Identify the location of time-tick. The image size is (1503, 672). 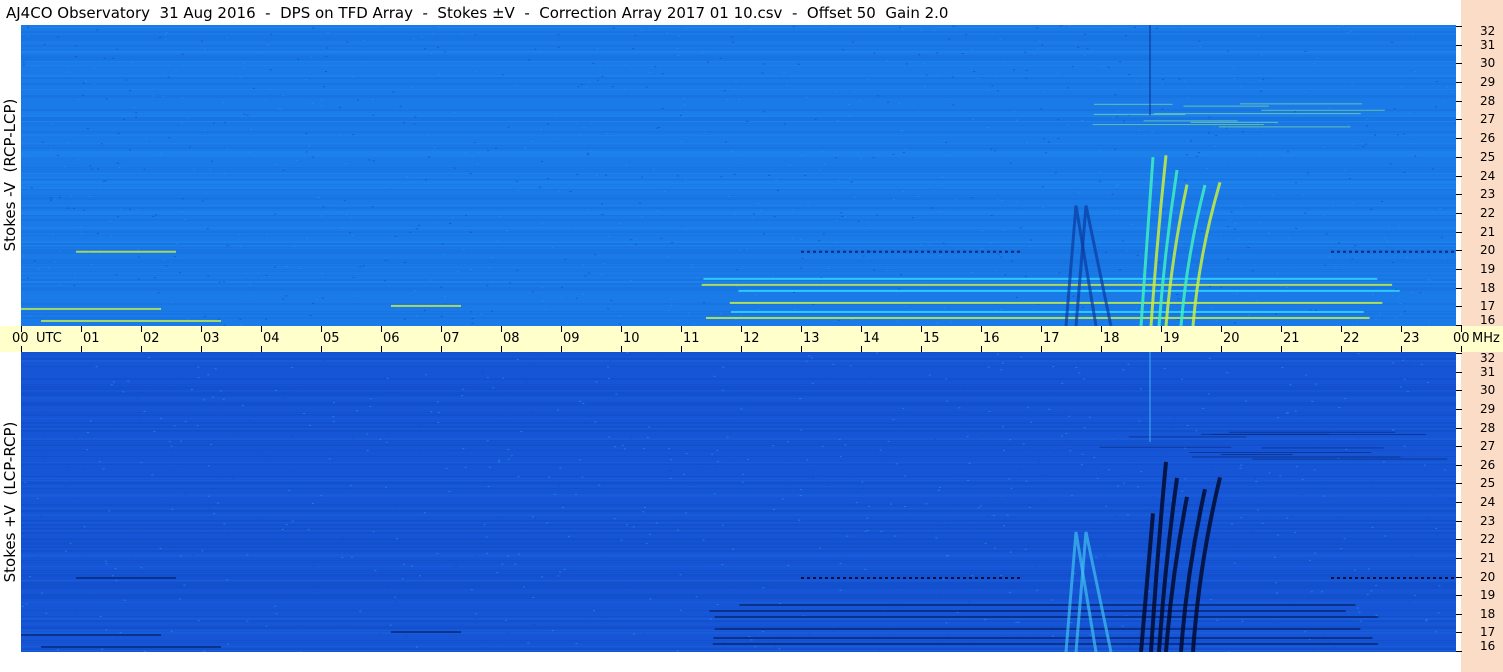
(981, 349).